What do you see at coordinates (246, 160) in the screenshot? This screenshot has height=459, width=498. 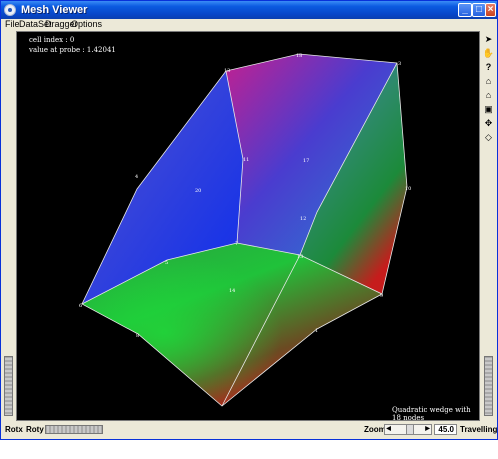 I see `node-label: 11` at bounding box center [246, 160].